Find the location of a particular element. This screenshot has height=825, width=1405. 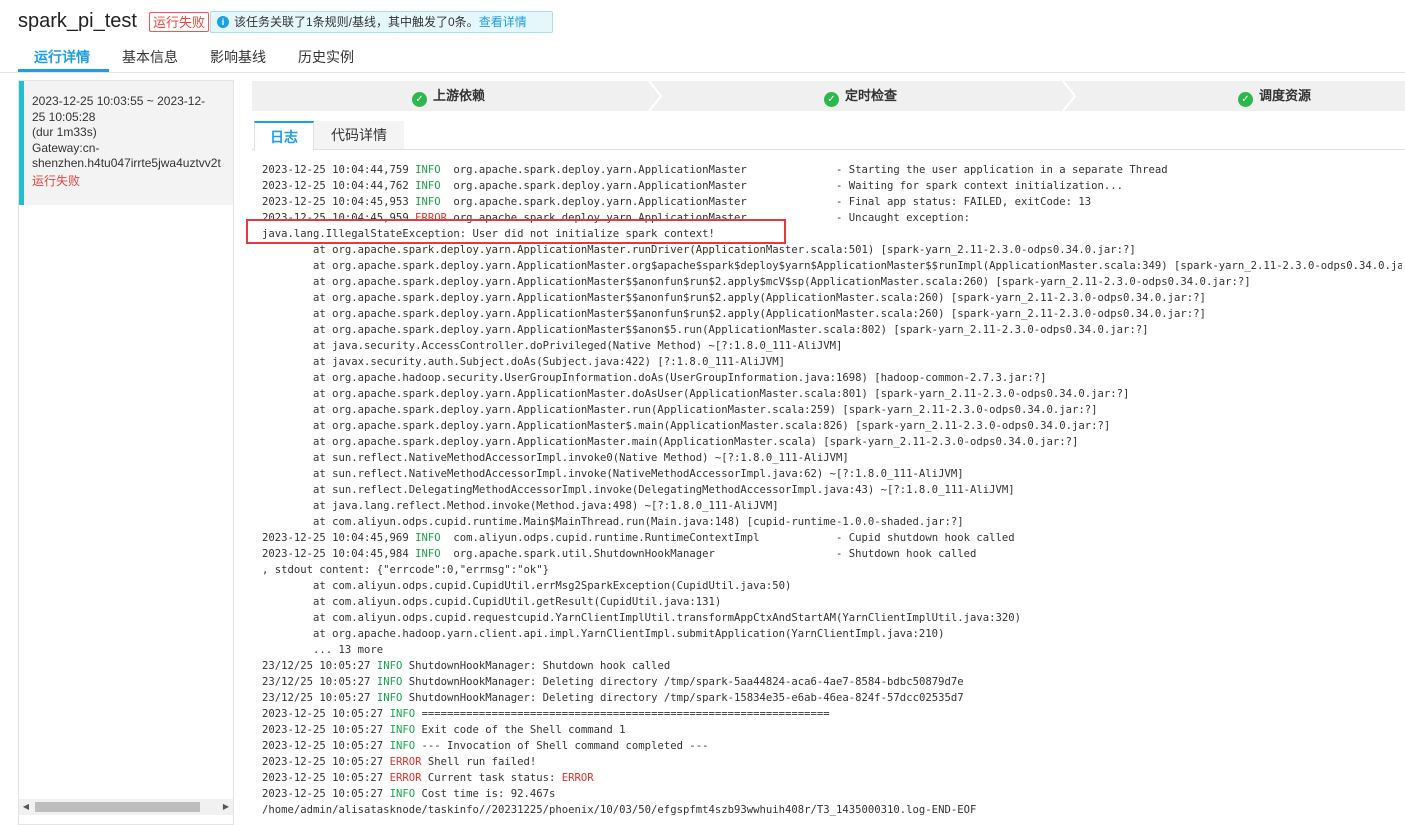

rule-notice: i 该任务关联了1条规则/基线，其中触发了0条。查看详情 is located at coordinates (381, 22).